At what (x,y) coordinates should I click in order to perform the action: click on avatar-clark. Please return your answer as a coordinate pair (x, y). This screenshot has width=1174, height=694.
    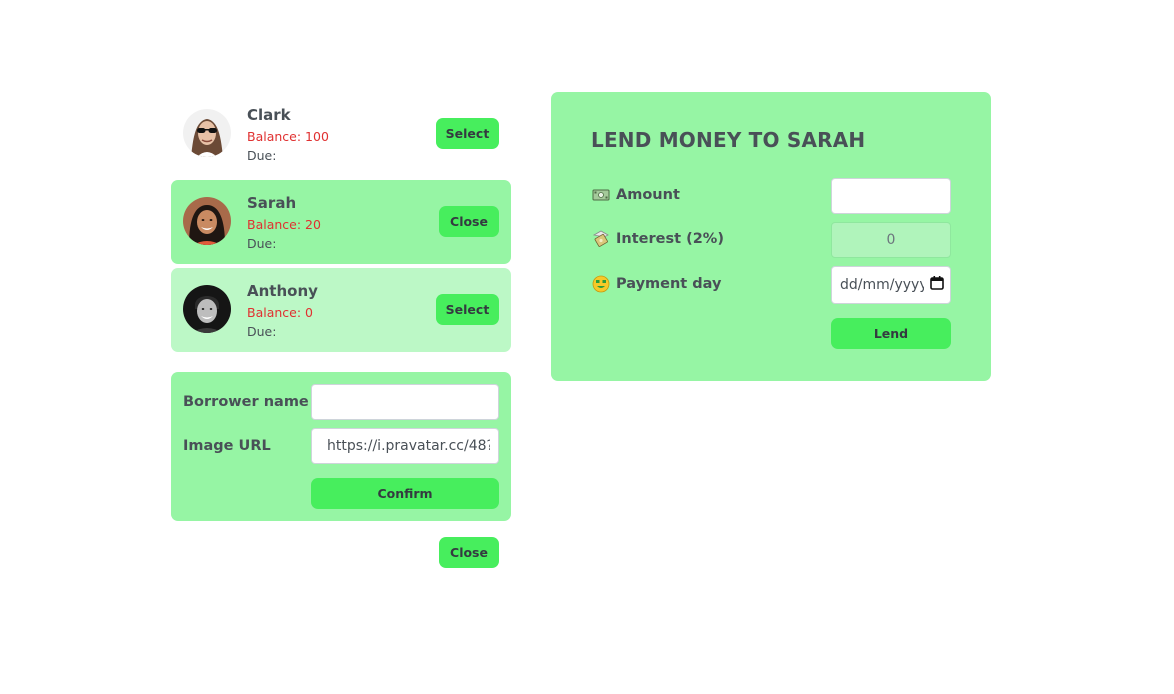
    Looking at the image, I should click on (207, 133).